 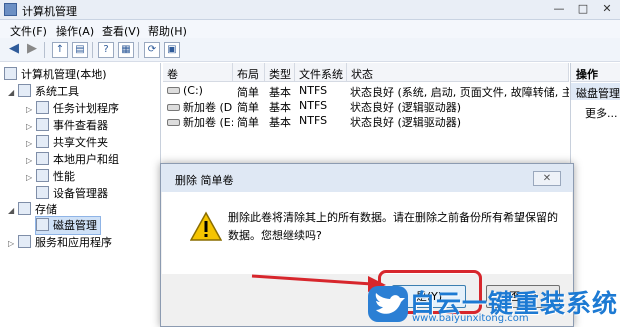 What do you see at coordinates (559, 10) in the screenshot?
I see `minimize-button: —` at bounding box center [559, 10].